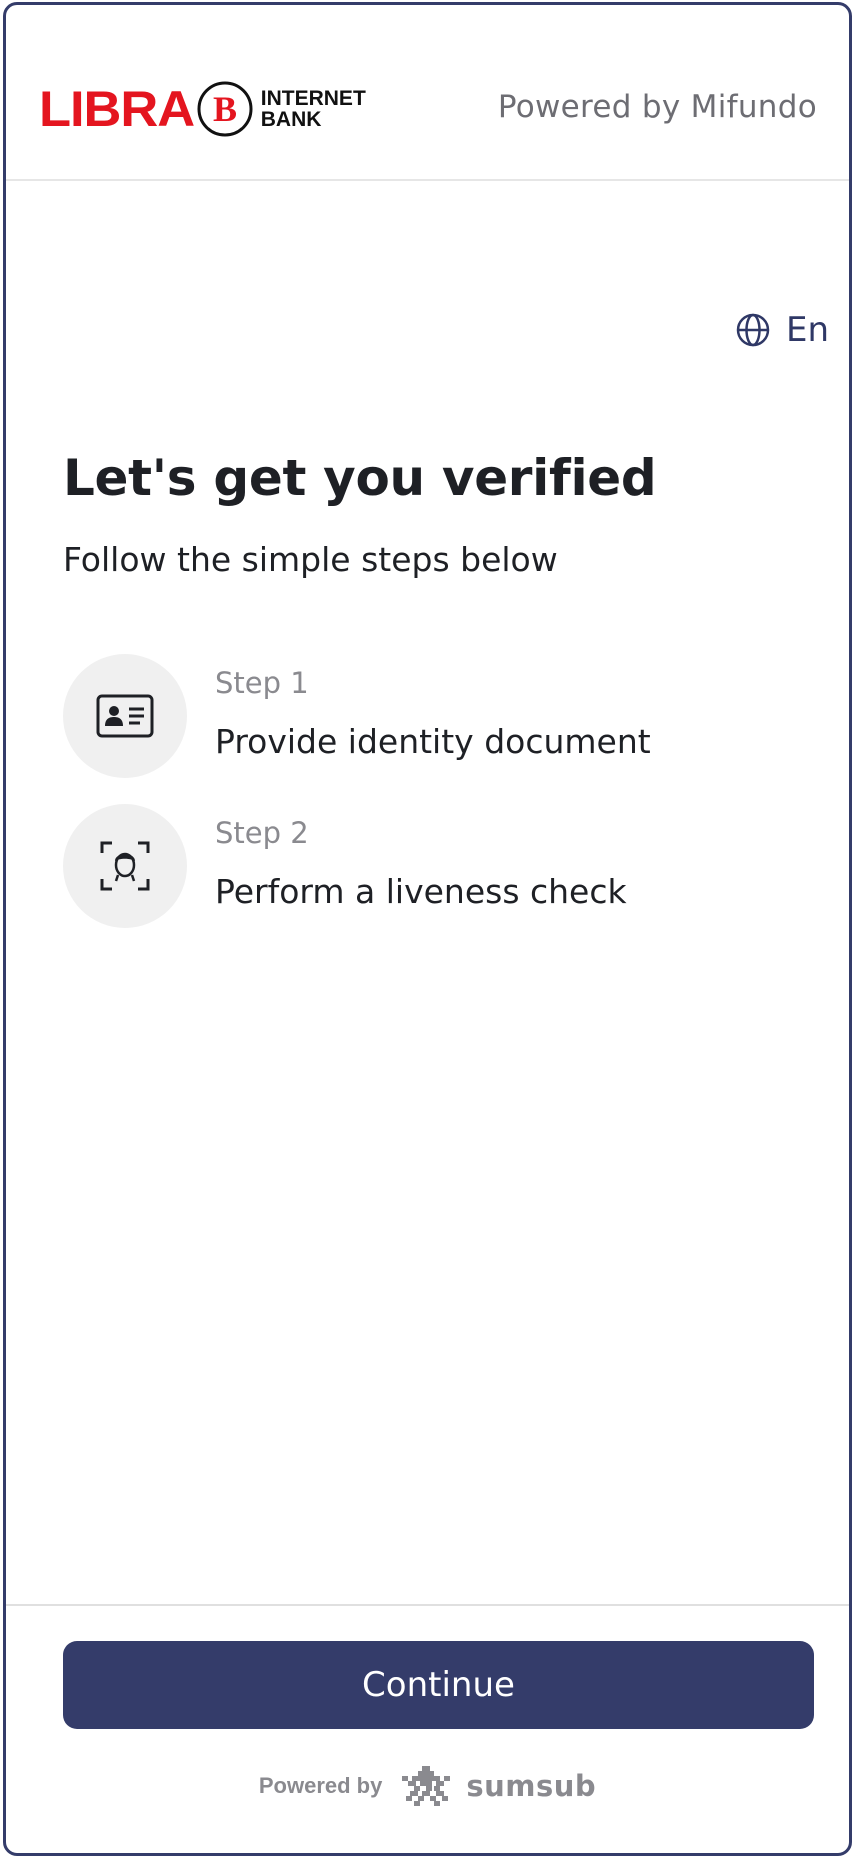 The height and width of the screenshot is (1862, 859). I want to click on page-title: Let's get you verified, so click(360, 478).